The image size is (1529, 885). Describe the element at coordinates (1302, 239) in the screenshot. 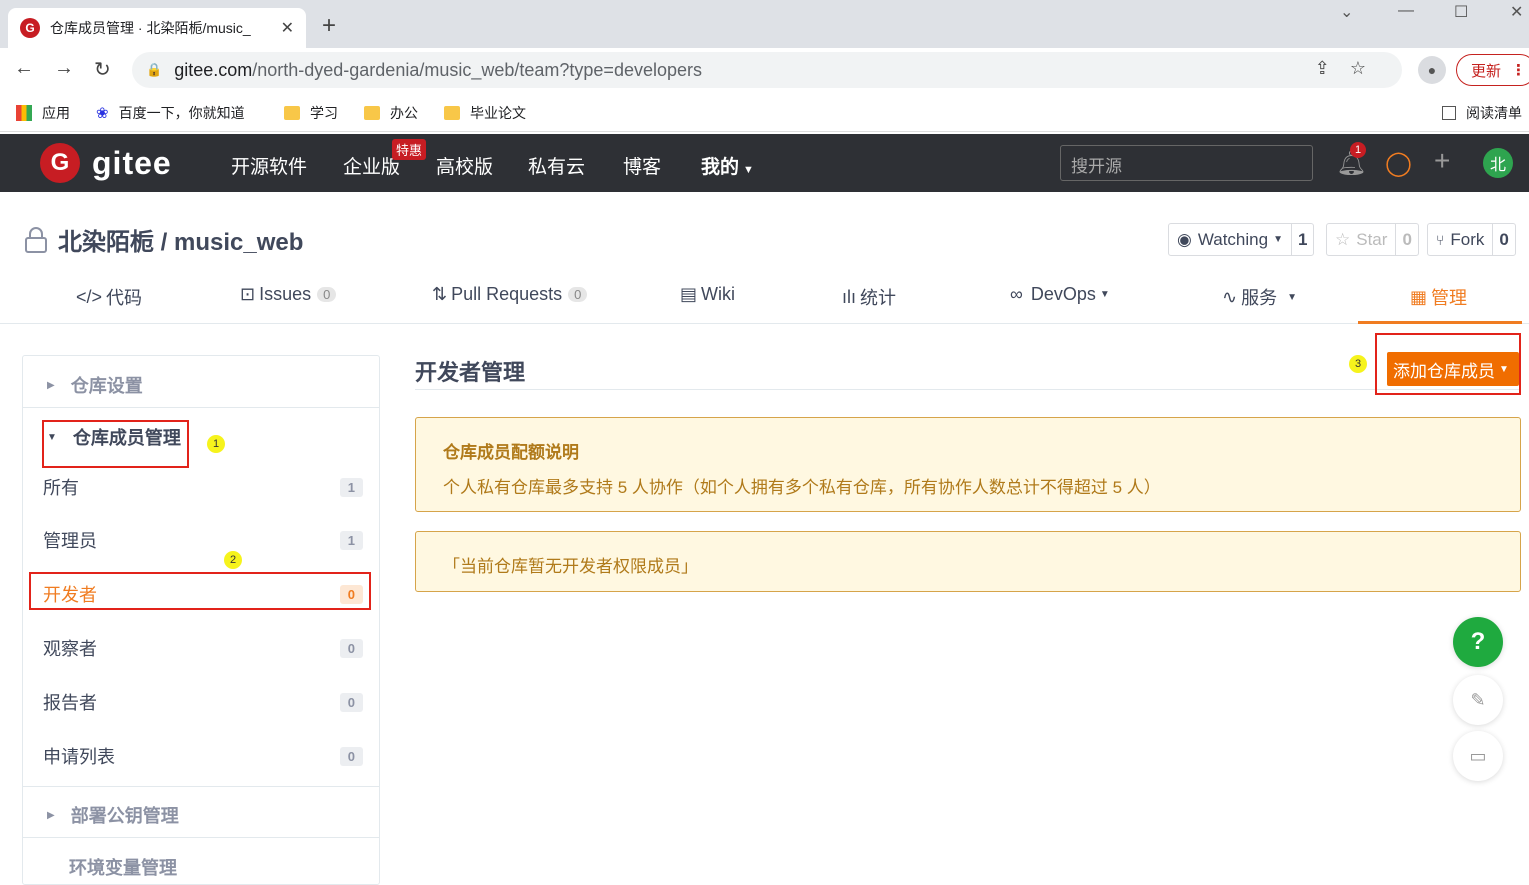

I see `watch-count: 1` at that location.